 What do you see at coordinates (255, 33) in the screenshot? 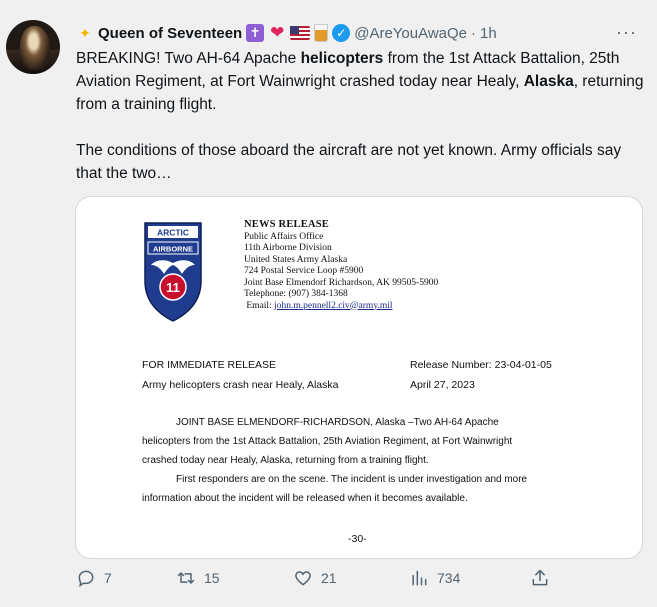
I see `latin-cross-emoji-icon: ✝` at bounding box center [255, 33].